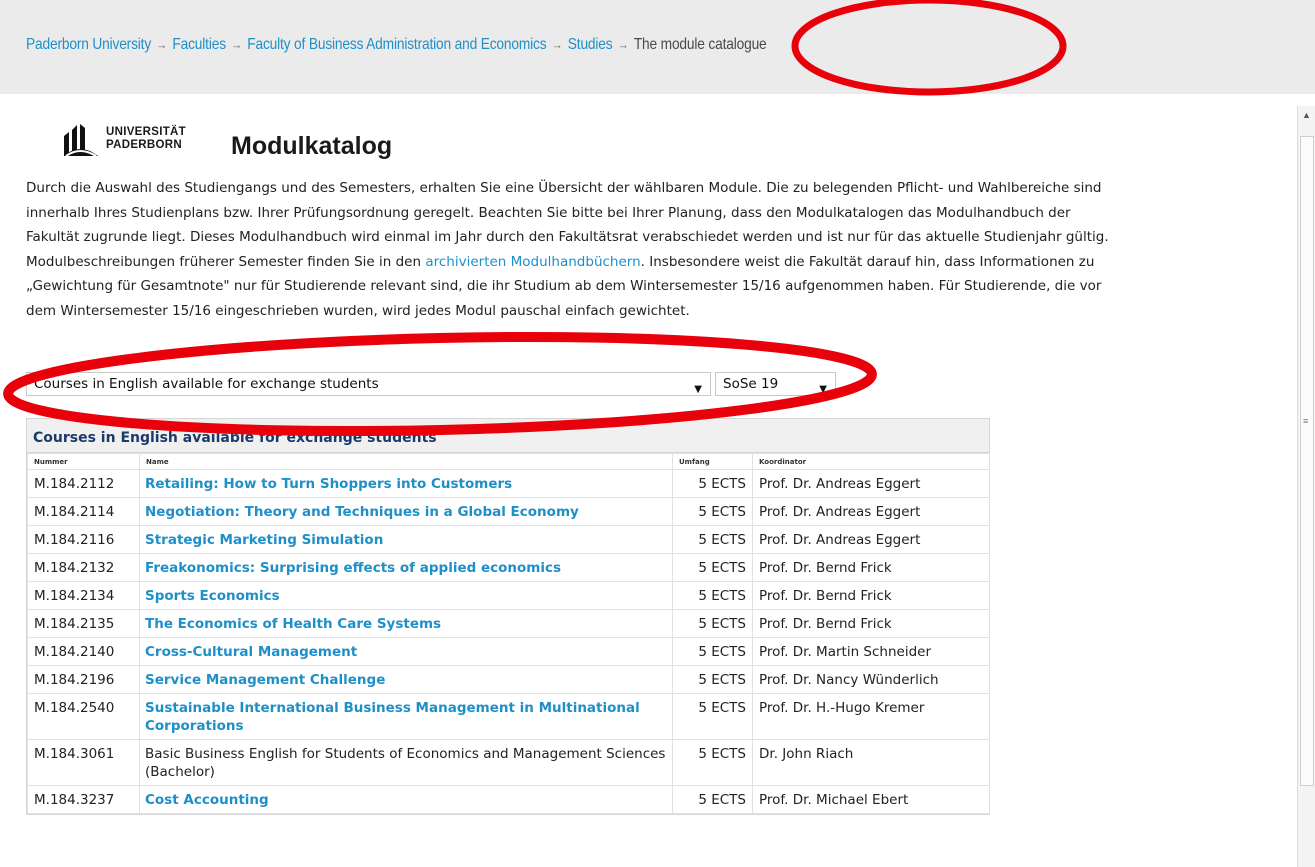  I want to click on archive-link: archivierten Modulhandbüchern, so click(532, 262).